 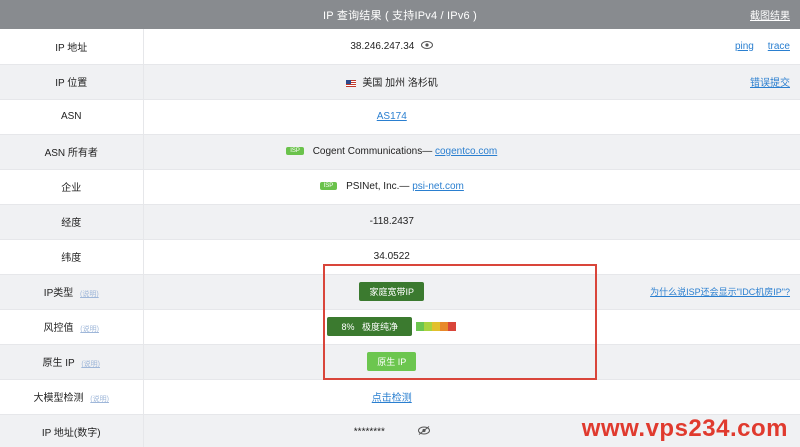 I want to click on table-row: IP 地址 38.246.247.34 ping trace, so click(x=400, y=47).